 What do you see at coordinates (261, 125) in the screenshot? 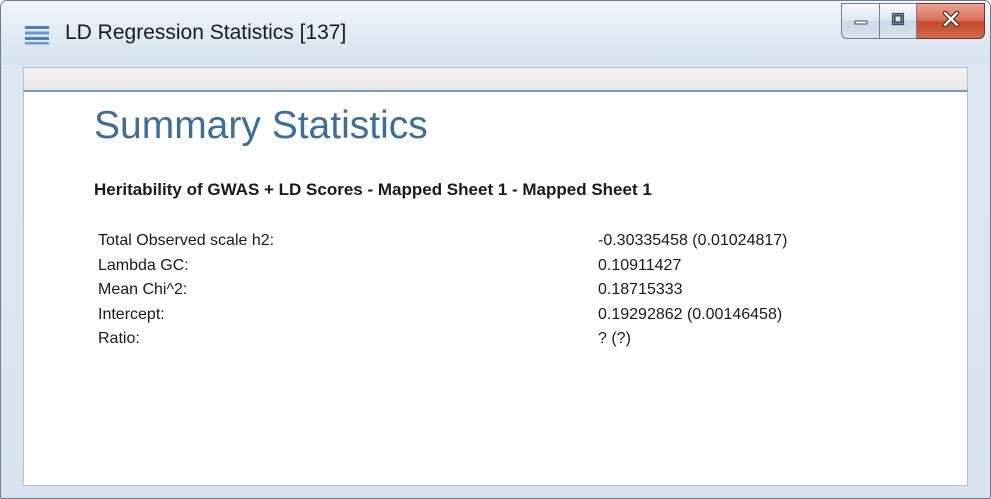
I see `page-title: Summary Statistics` at bounding box center [261, 125].